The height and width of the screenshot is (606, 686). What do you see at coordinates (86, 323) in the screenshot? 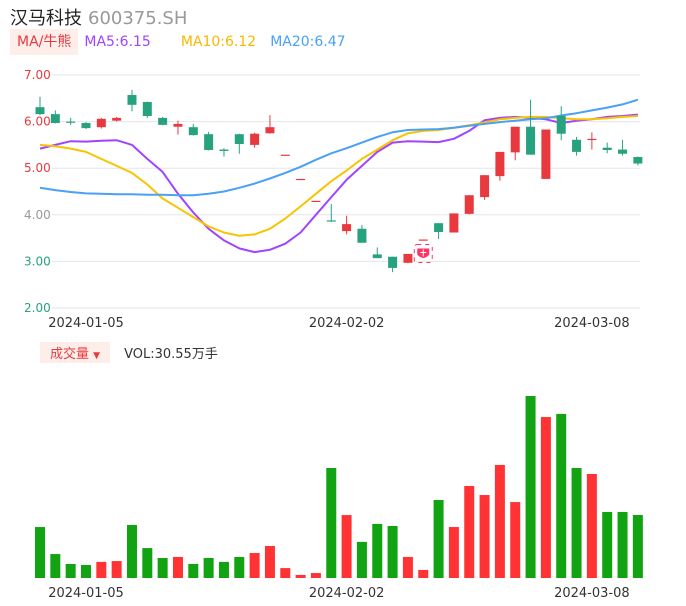
I see `x-tick-label: 2024-01-05` at bounding box center [86, 323].